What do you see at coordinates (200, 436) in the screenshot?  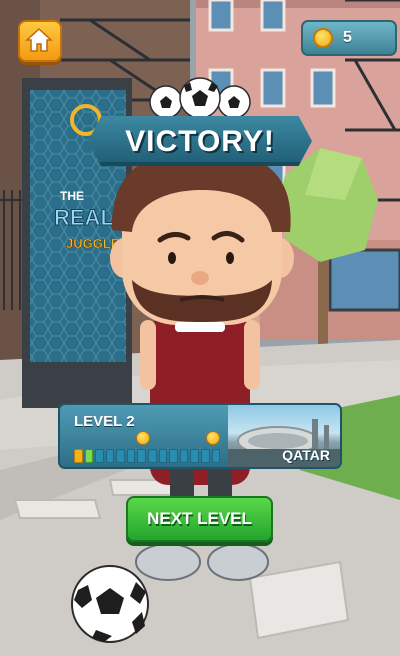 I see `level-card: LEVEL 2 QATAR` at bounding box center [200, 436].